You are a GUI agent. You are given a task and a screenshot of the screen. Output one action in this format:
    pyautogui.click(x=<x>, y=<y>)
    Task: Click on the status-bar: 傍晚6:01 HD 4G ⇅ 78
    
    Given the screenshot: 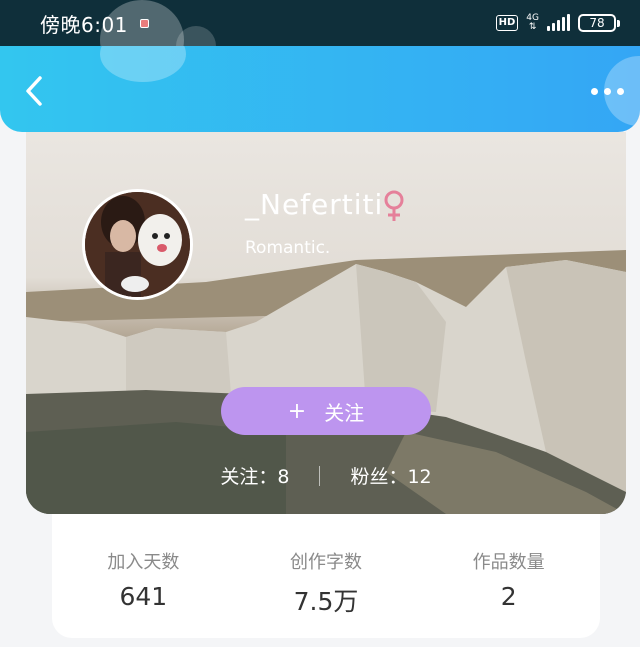 What is the action you would take?
    pyautogui.click(x=320, y=23)
    